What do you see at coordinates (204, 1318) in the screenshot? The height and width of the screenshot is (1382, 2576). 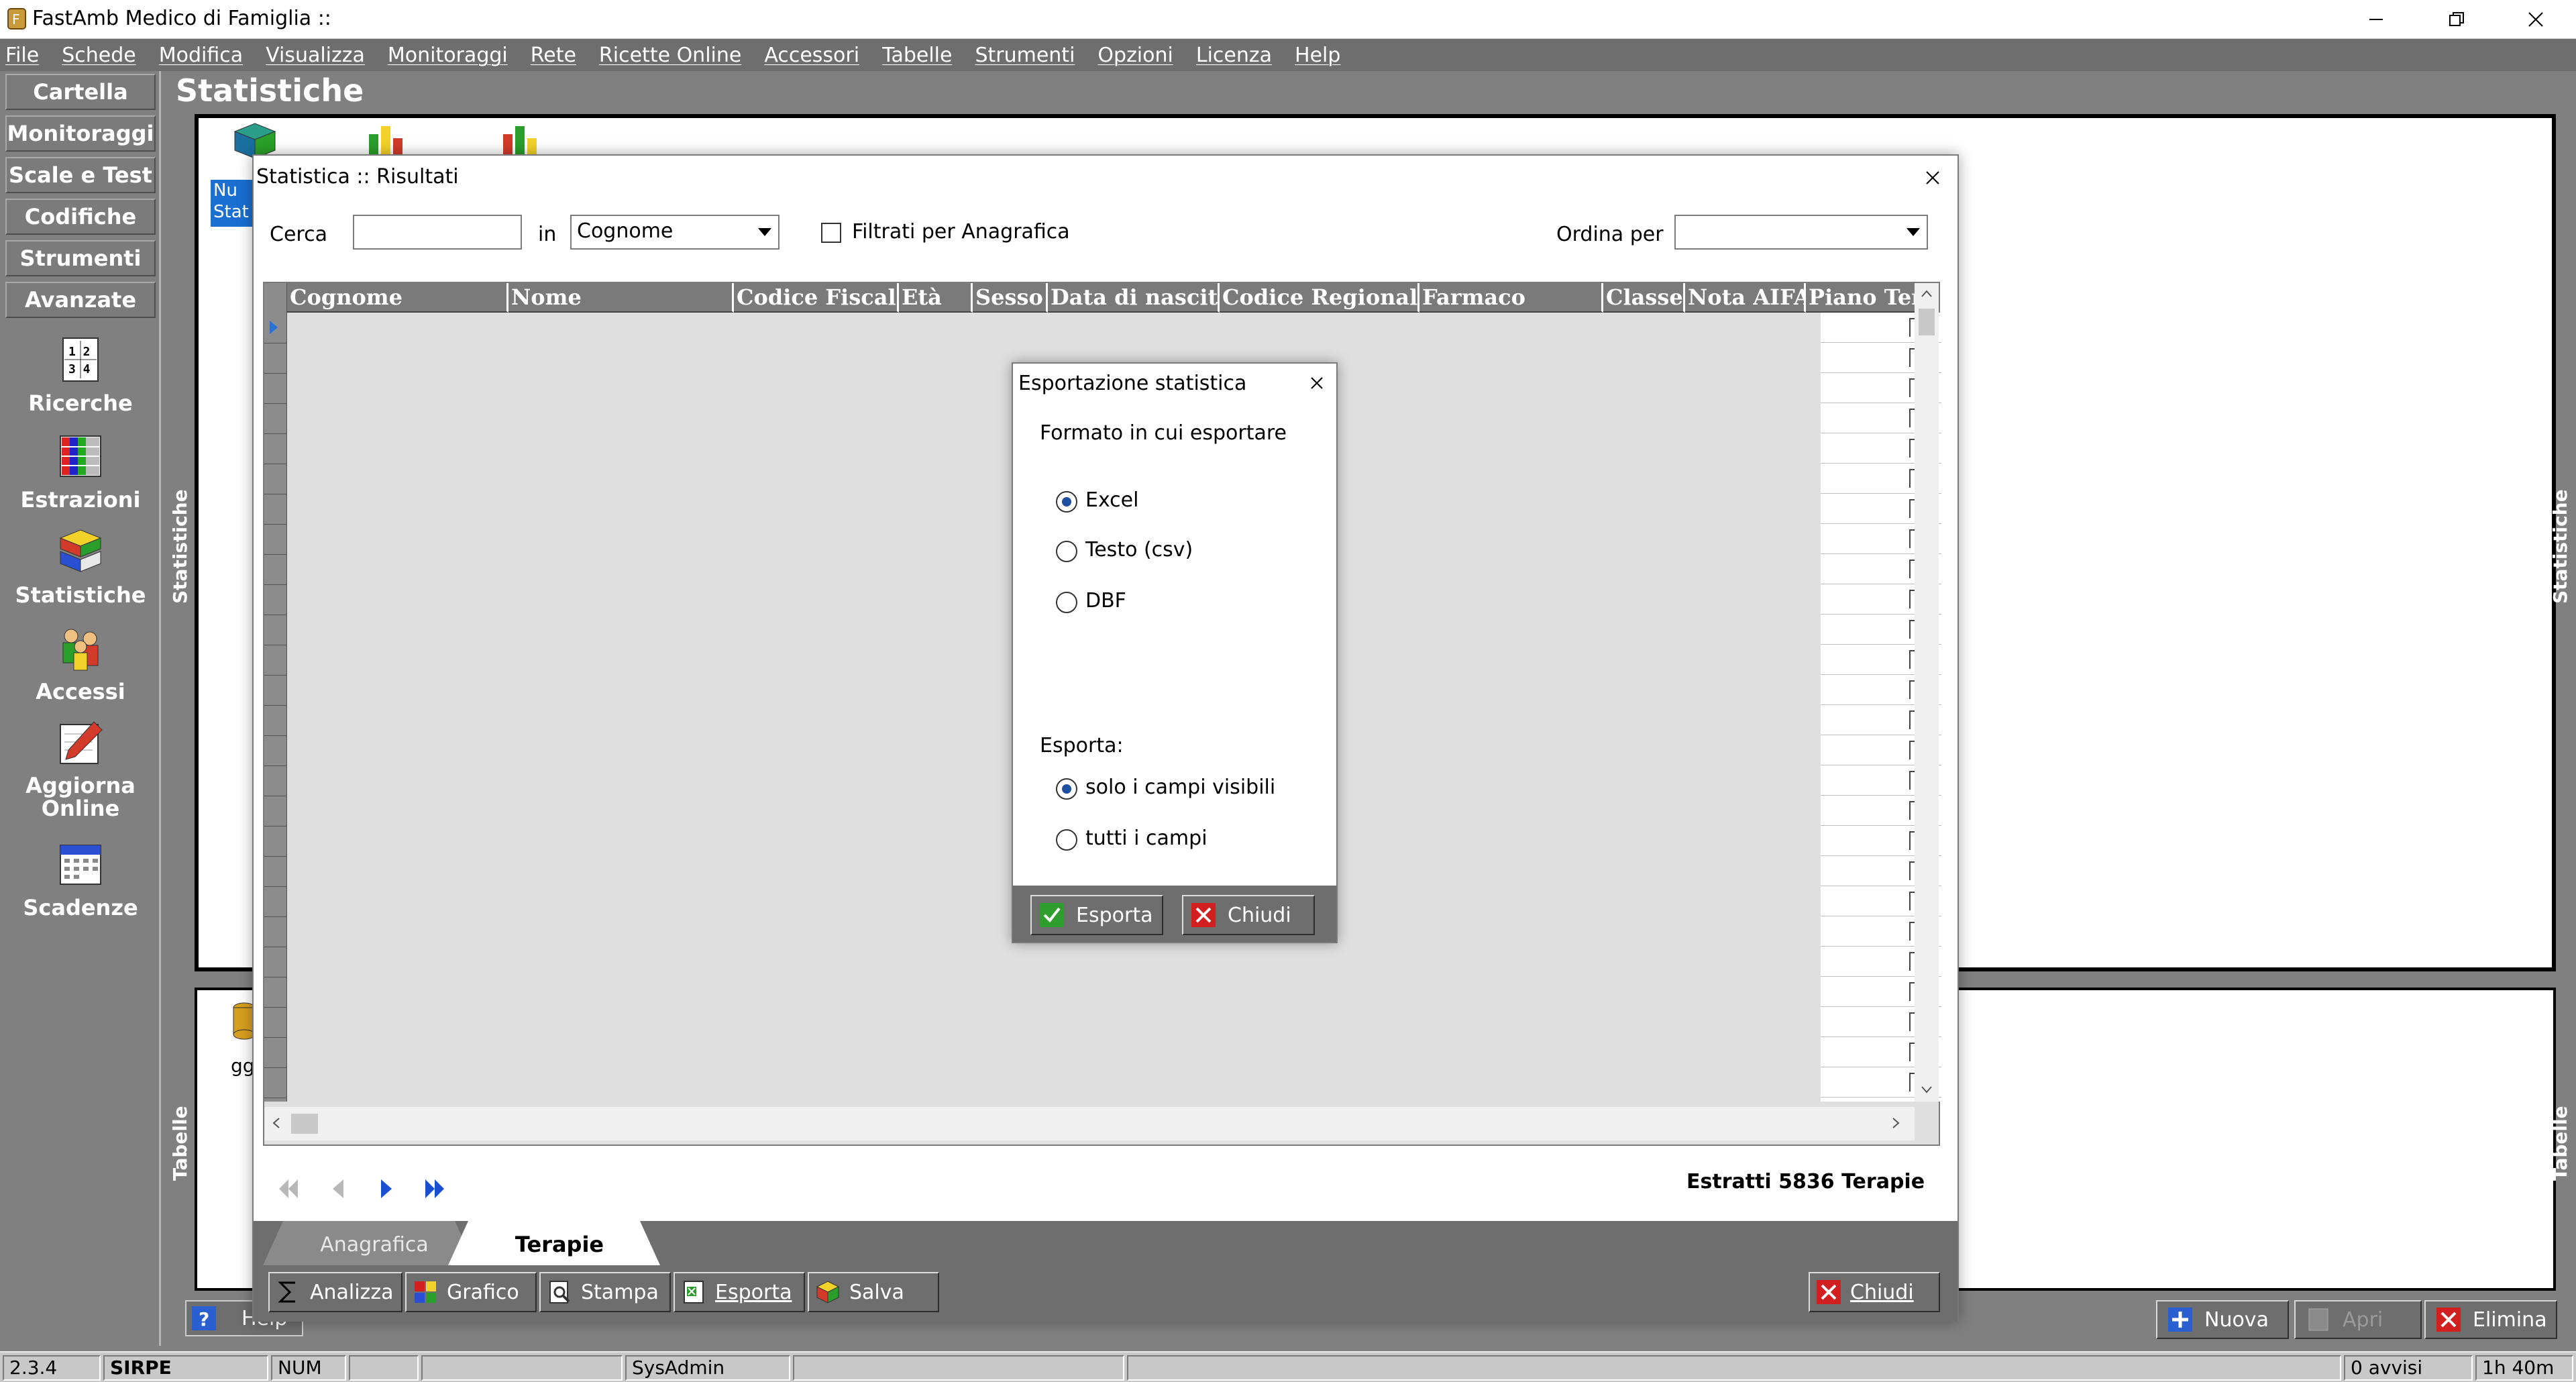 I see `help-icon: ?` at bounding box center [204, 1318].